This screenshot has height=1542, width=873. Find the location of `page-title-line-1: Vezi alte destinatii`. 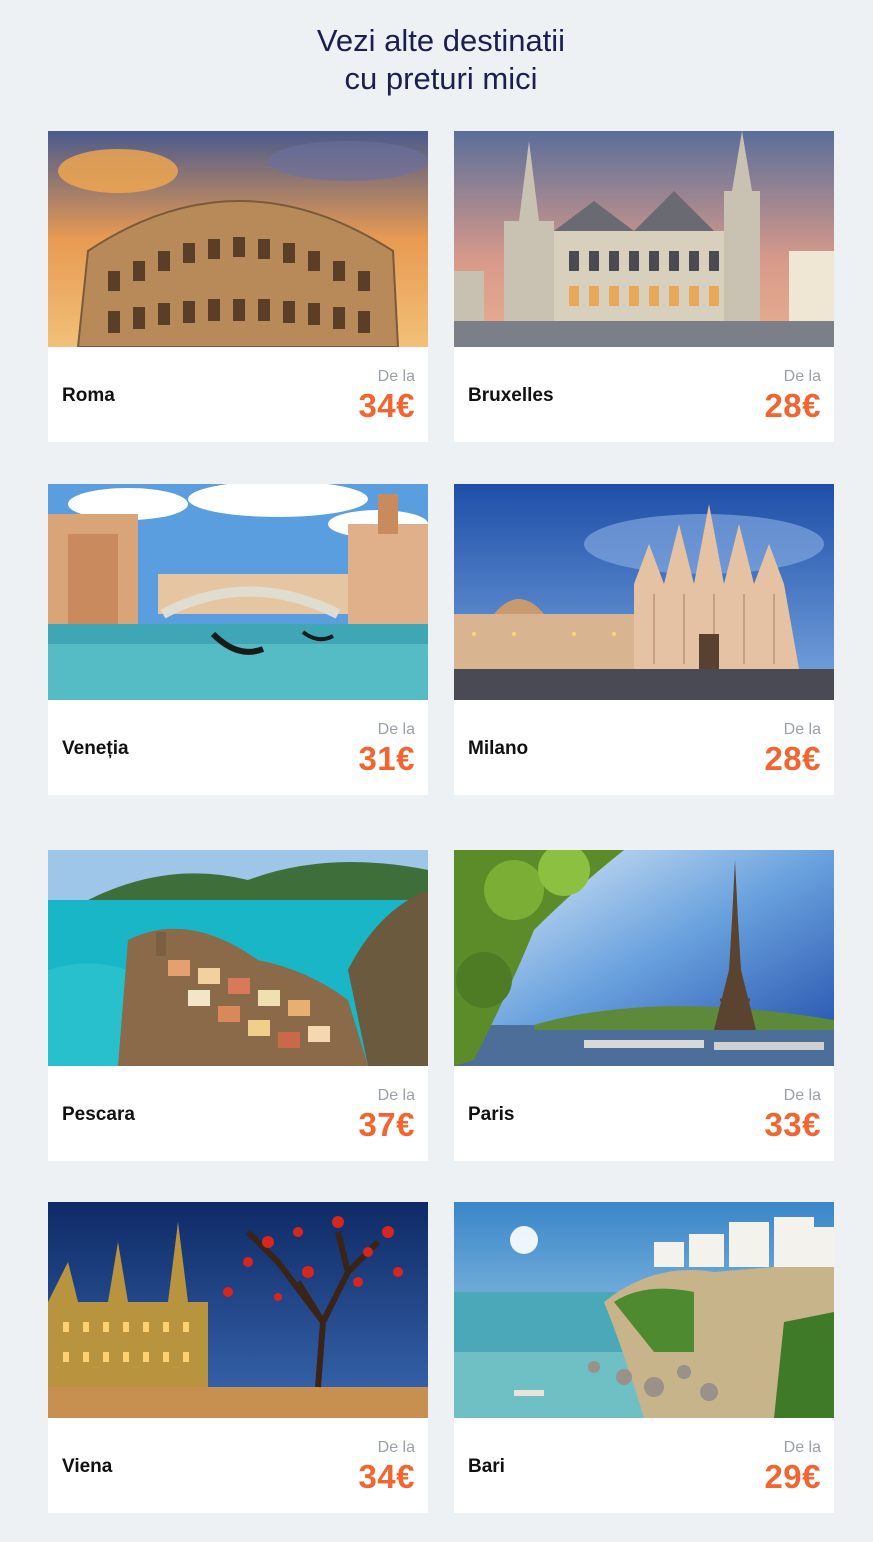

page-title-line-1: Vezi alte destinatii is located at coordinates (441, 40).